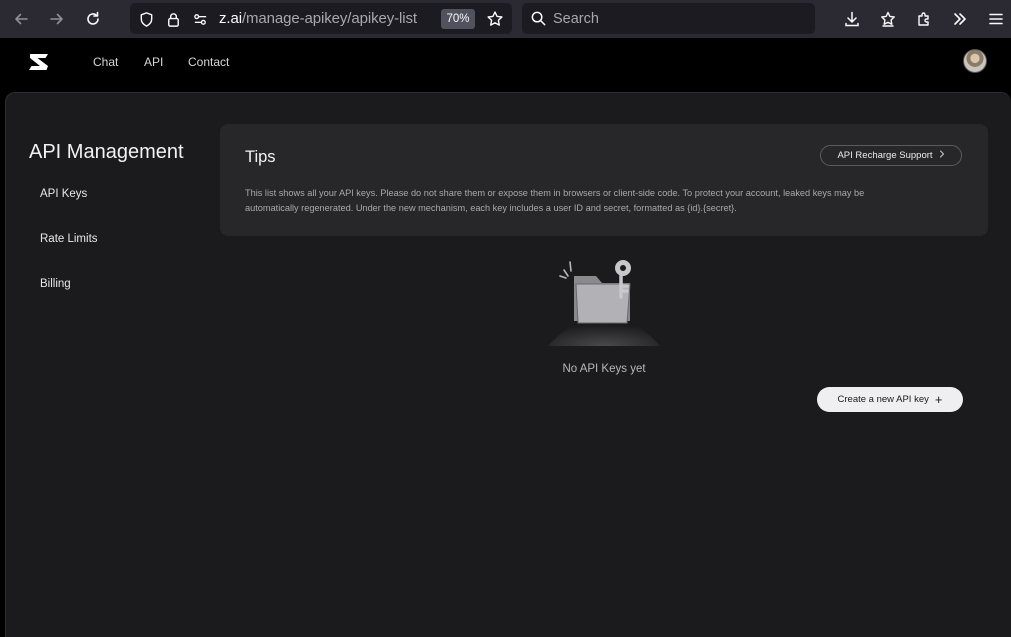 The width and height of the screenshot is (1011, 637). I want to click on back-icon, so click(21, 19).